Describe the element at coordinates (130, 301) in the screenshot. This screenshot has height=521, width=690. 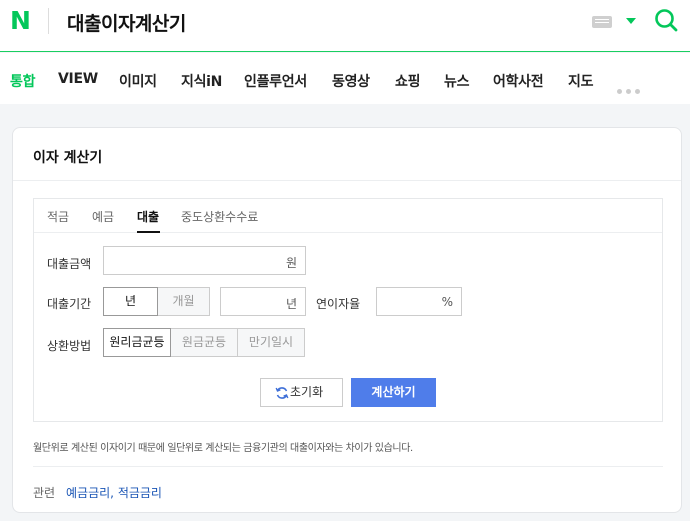
I see `term-unit-year-button: 년` at that location.